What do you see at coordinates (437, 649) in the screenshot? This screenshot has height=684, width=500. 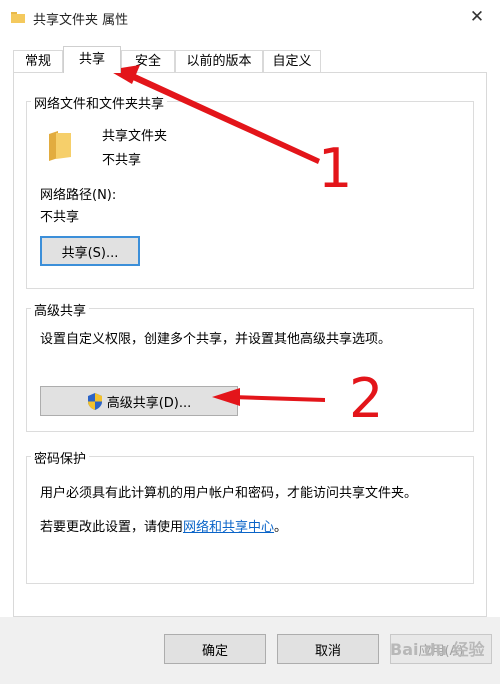 I see `watermark: Bai du 经验` at bounding box center [437, 649].